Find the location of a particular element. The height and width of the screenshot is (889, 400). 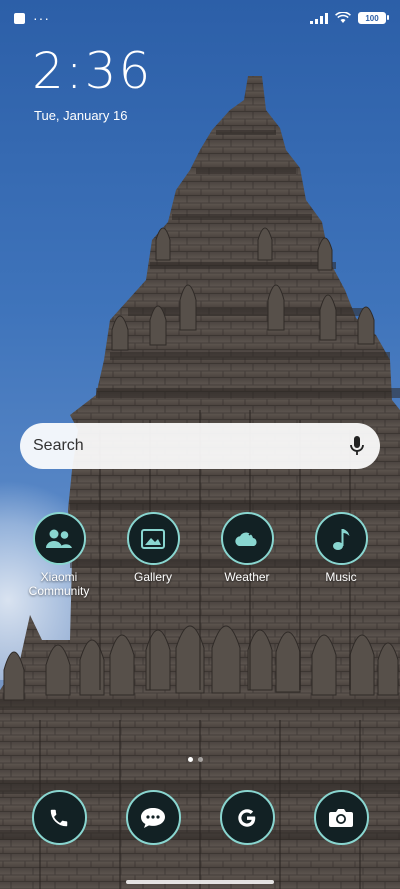

page-dot is located at coordinates (200, 759).